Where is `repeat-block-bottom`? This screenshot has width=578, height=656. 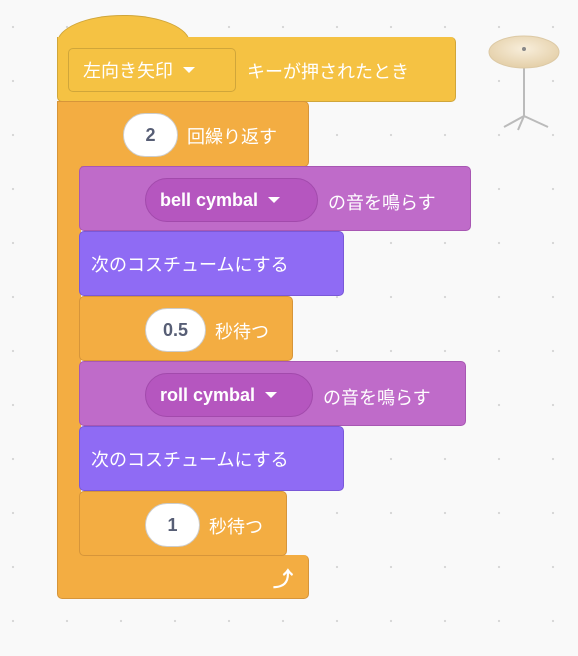 repeat-block-bottom is located at coordinates (183, 577).